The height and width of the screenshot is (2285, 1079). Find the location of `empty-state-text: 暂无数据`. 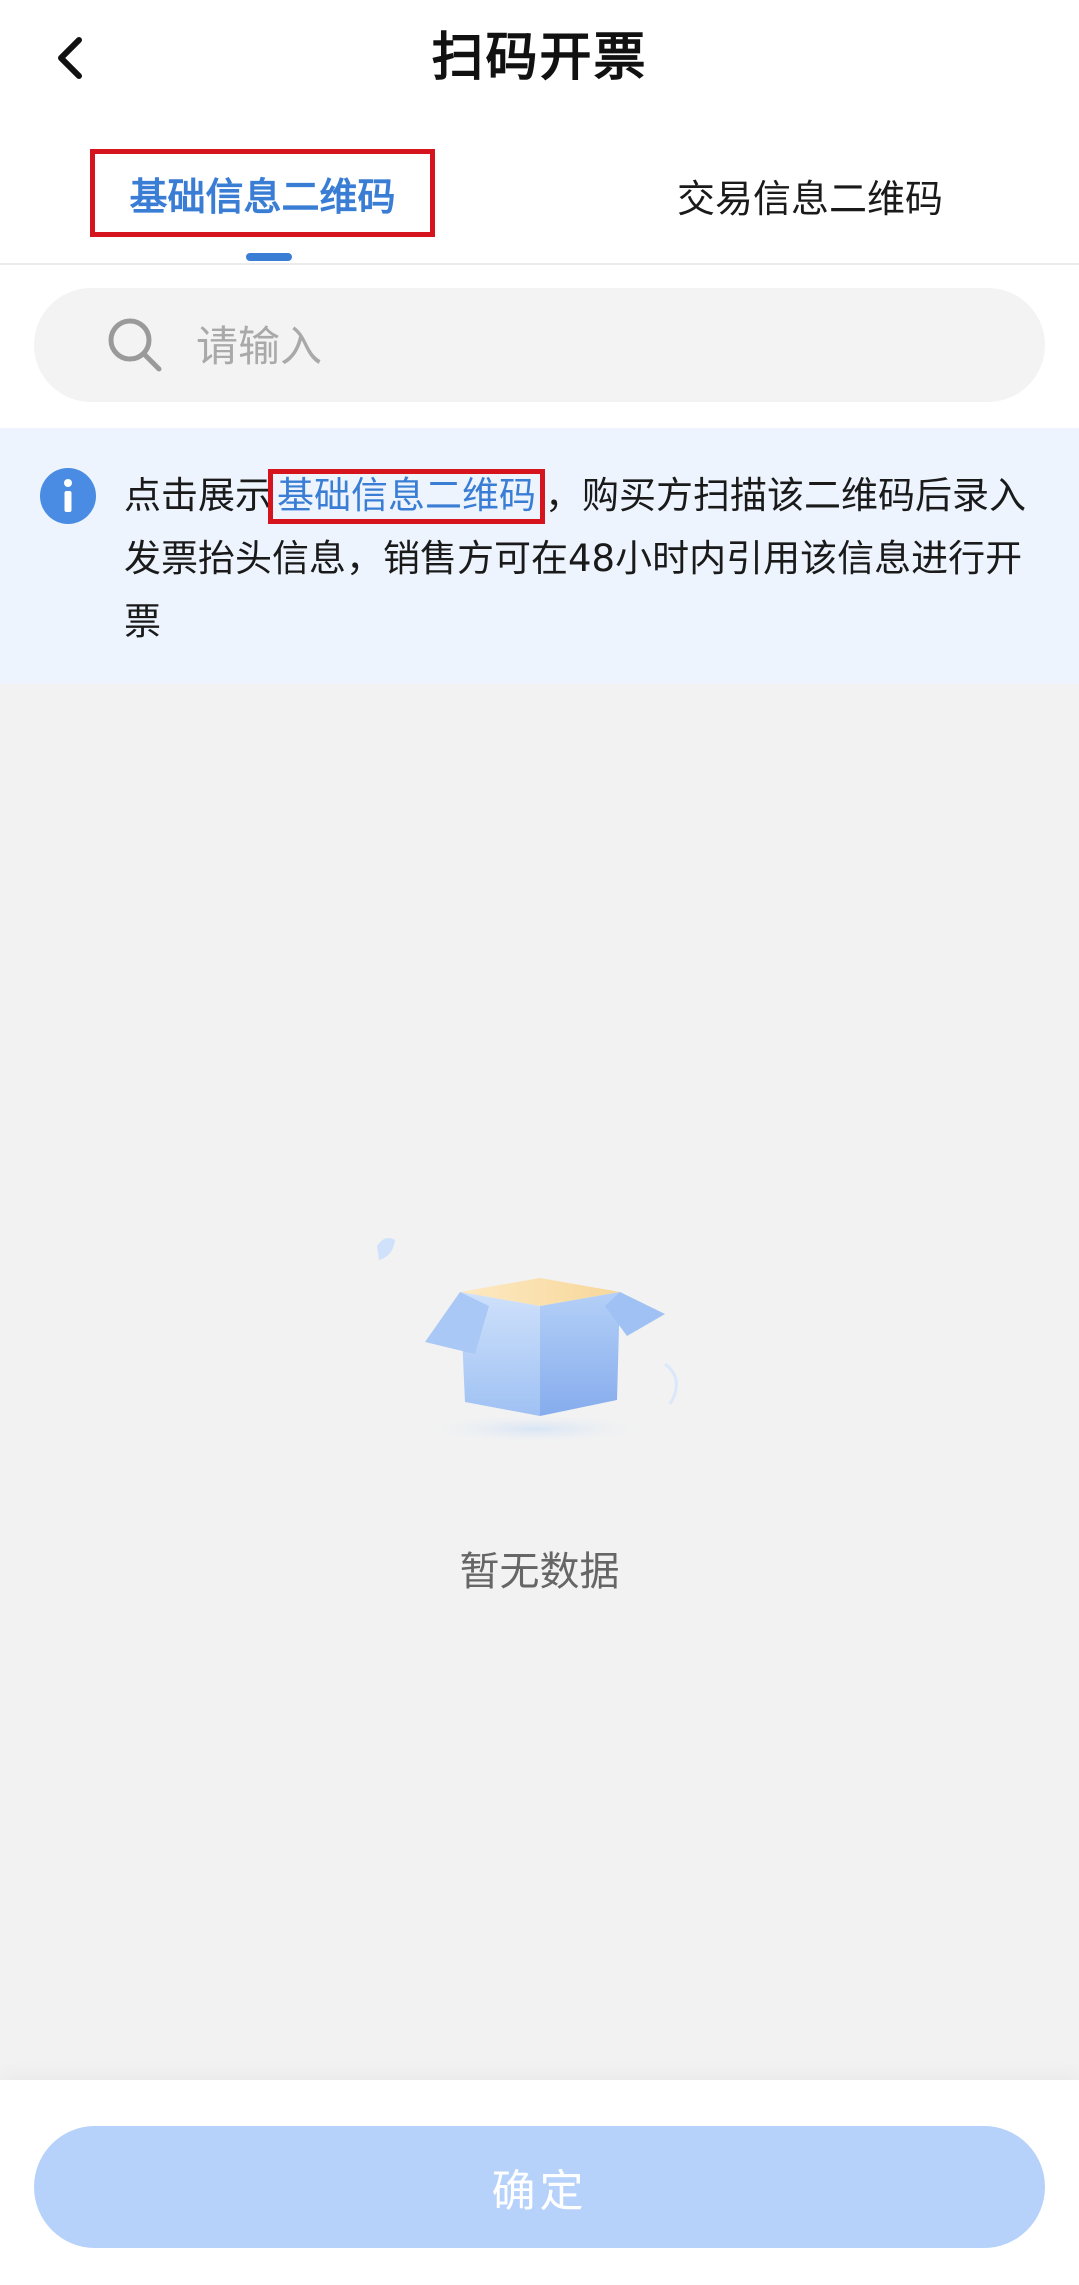

empty-state-text: 暂无数据 is located at coordinates (539, 1572).